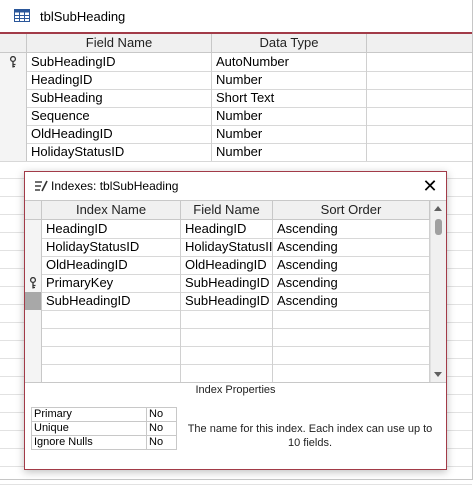  Describe the element at coordinates (83, 16) in the screenshot. I see `design-title: tblSubHeading` at that location.